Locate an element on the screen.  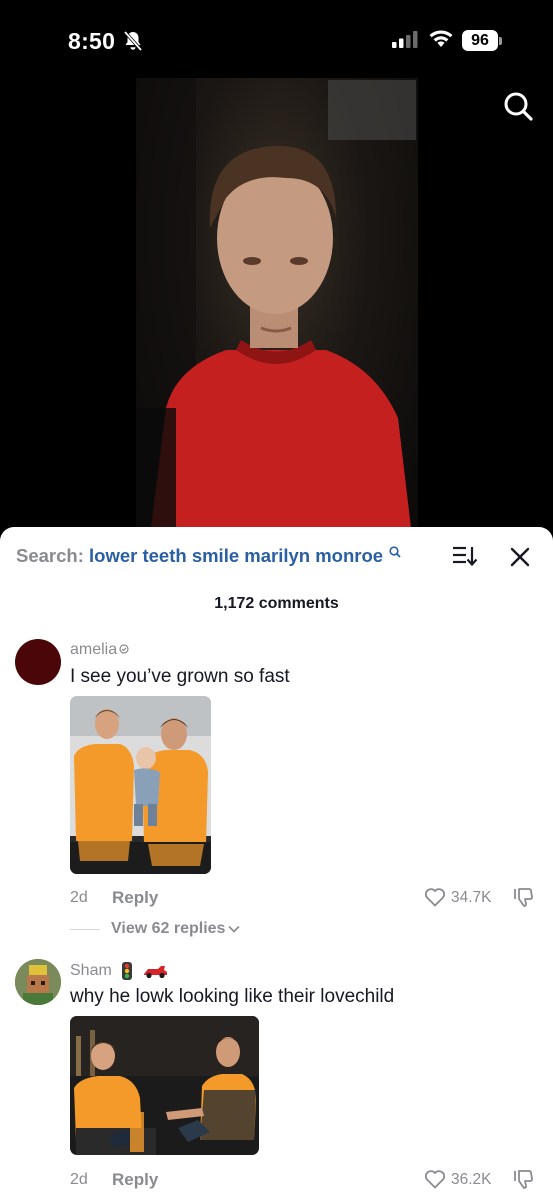
like-count: 36.2K is located at coordinates (471, 1179).